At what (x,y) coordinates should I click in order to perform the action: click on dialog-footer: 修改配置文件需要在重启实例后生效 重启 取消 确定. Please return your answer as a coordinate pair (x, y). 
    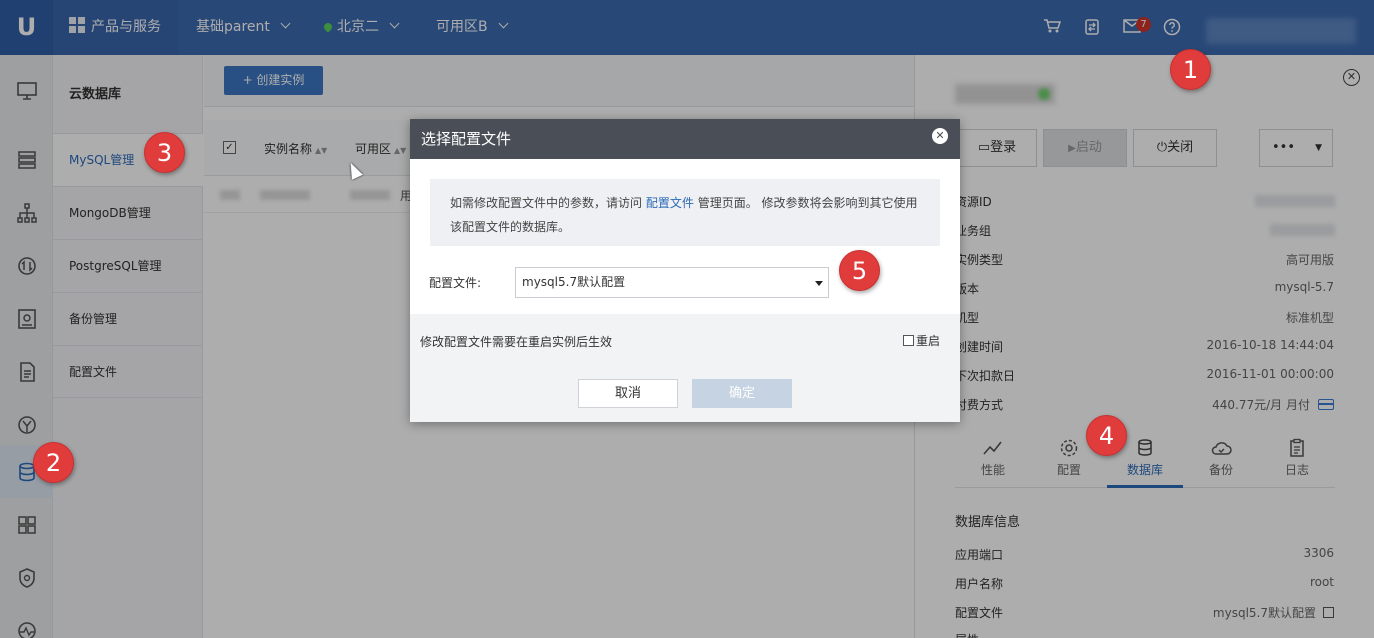
    Looking at the image, I should click on (685, 368).